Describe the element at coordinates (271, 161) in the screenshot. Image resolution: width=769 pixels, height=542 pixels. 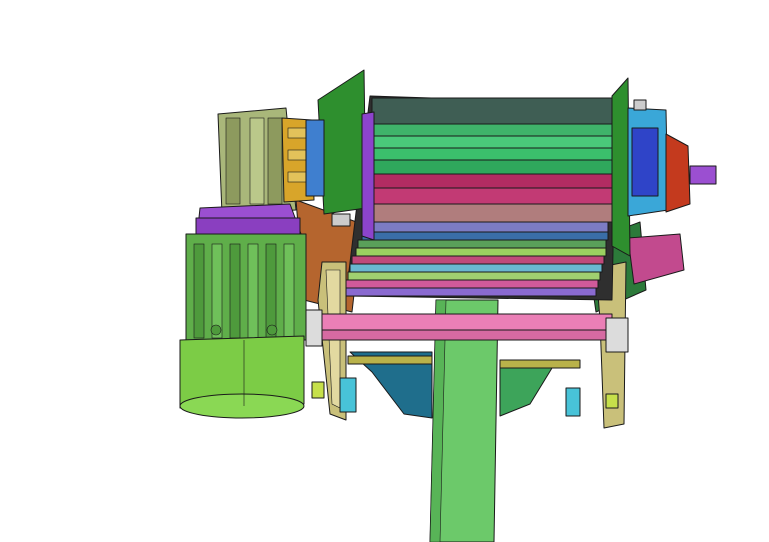
I see `gear-reducer` at that location.